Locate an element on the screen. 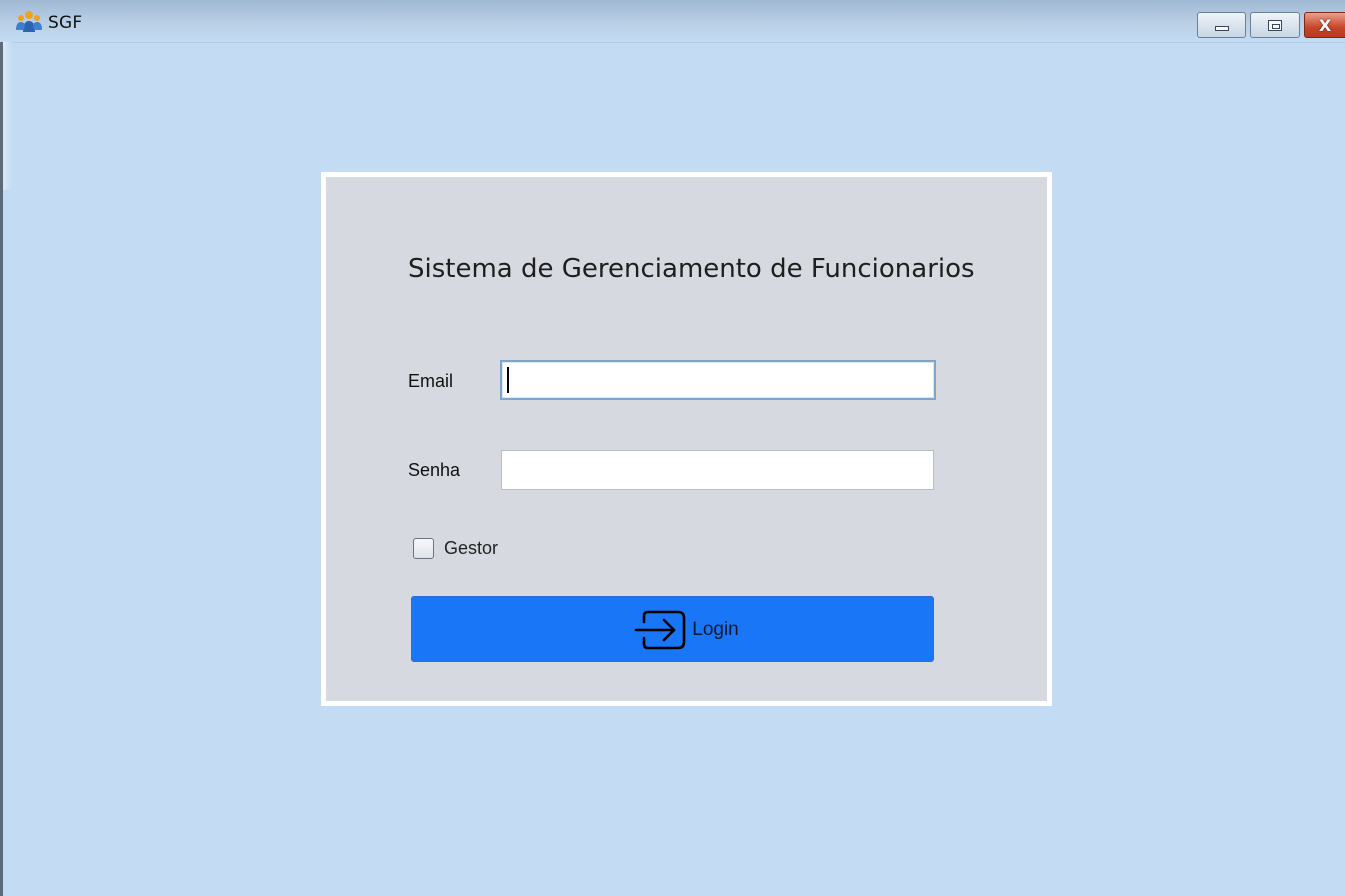 This screenshot has height=896, width=1345. login-enter-icon is located at coordinates (660, 630).